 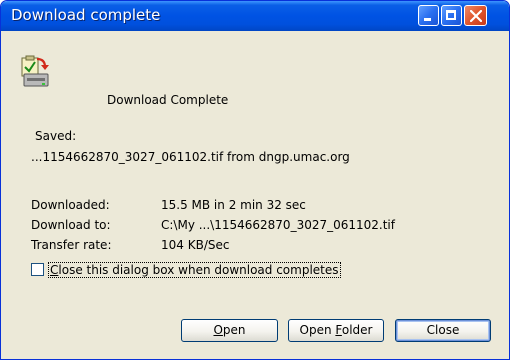 I want to click on transfer-rate-value: 104 KB/Sec, so click(x=195, y=245).